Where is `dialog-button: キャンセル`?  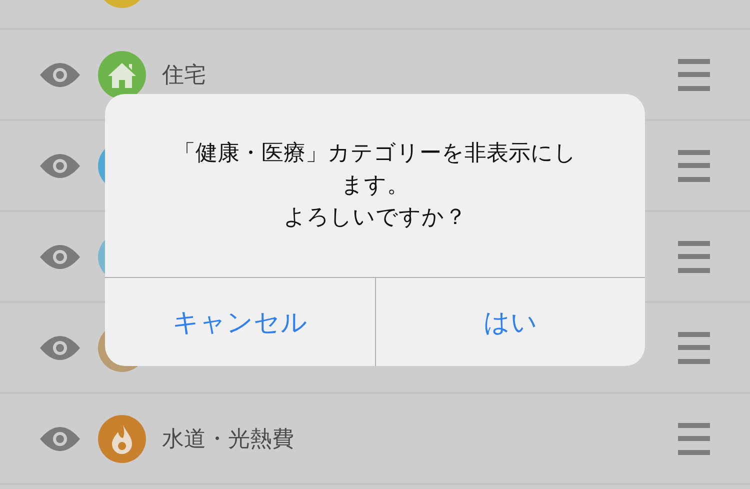
dialog-button: キャンセル is located at coordinates (239, 322).